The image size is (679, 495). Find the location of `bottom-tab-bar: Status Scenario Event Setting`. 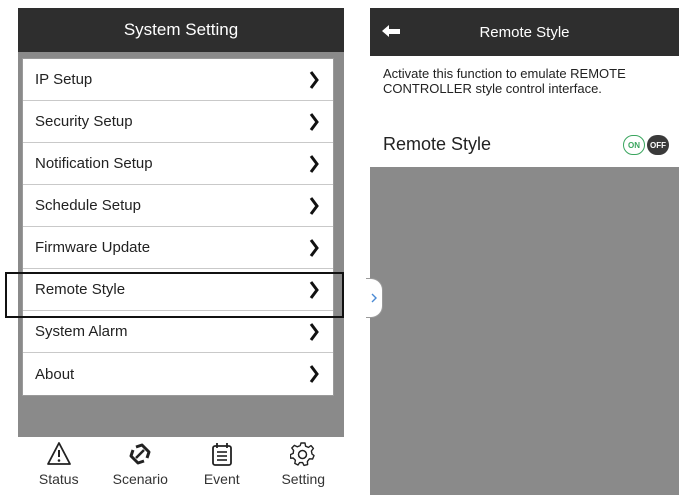

bottom-tab-bar: Status Scenario Event Setting is located at coordinates (181, 466).